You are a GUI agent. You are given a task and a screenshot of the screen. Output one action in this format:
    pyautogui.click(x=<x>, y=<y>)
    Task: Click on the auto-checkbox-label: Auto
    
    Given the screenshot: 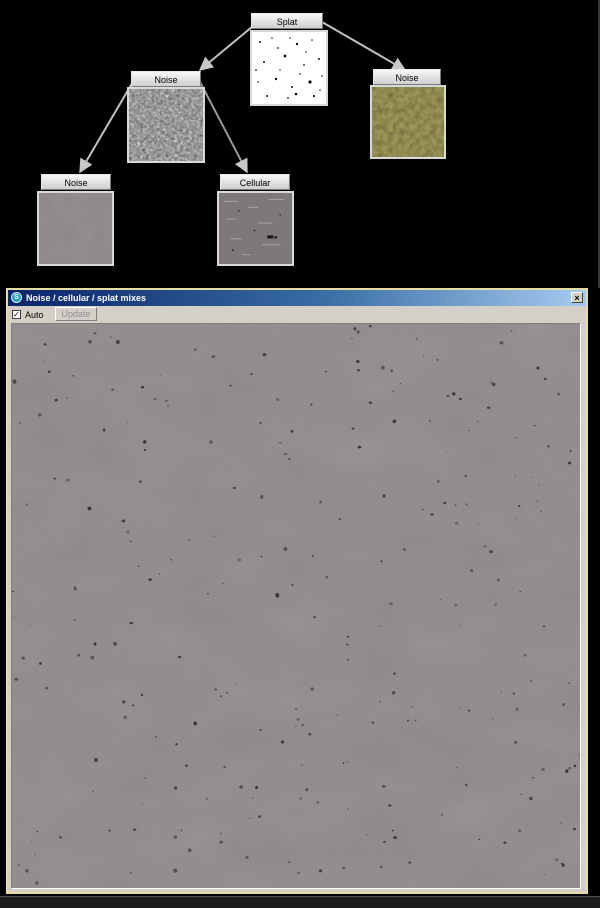 What is the action you would take?
    pyautogui.click(x=34, y=315)
    